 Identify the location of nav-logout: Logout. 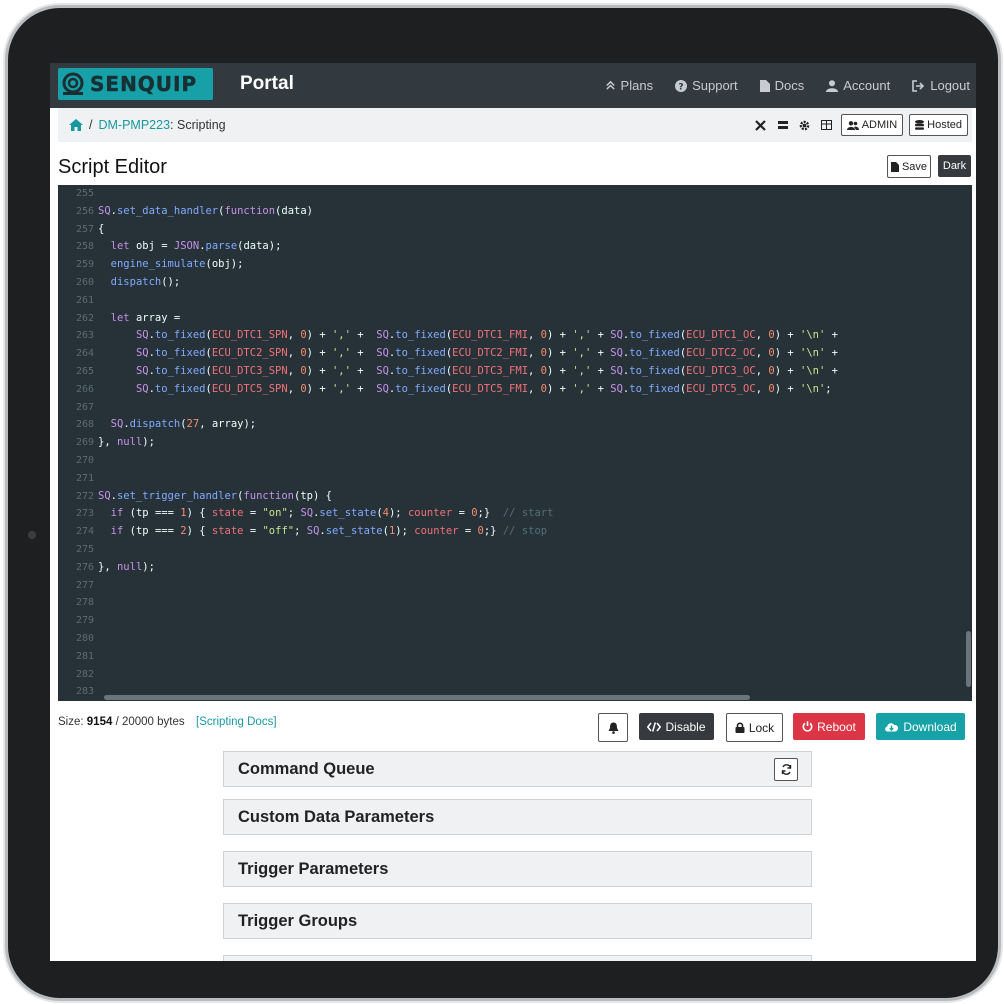
(941, 85).